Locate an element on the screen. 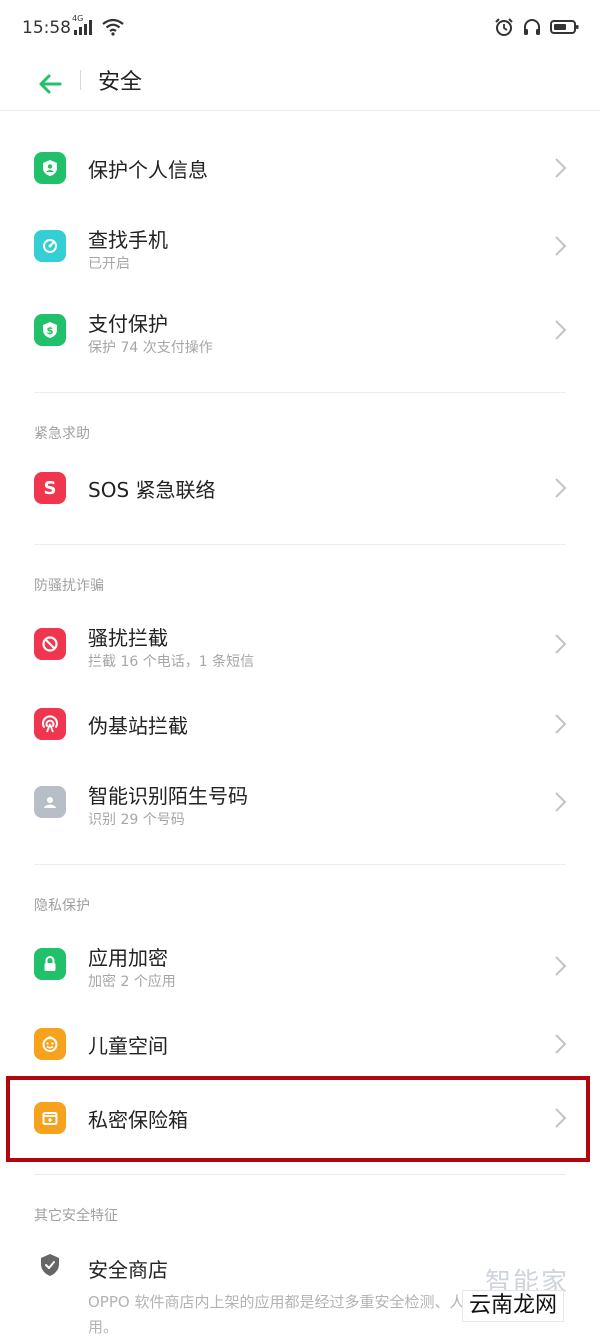 This screenshot has width=600, height=1340. back-button is located at coordinates (50, 84).